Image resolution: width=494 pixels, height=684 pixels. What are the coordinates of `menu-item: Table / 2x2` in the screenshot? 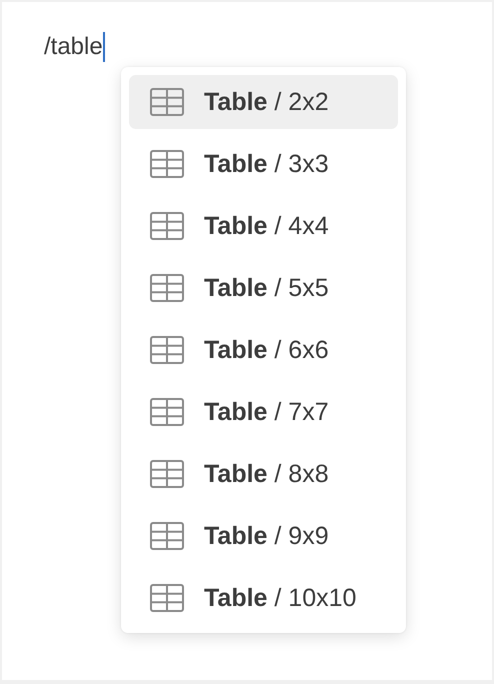 It's located at (263, 102).